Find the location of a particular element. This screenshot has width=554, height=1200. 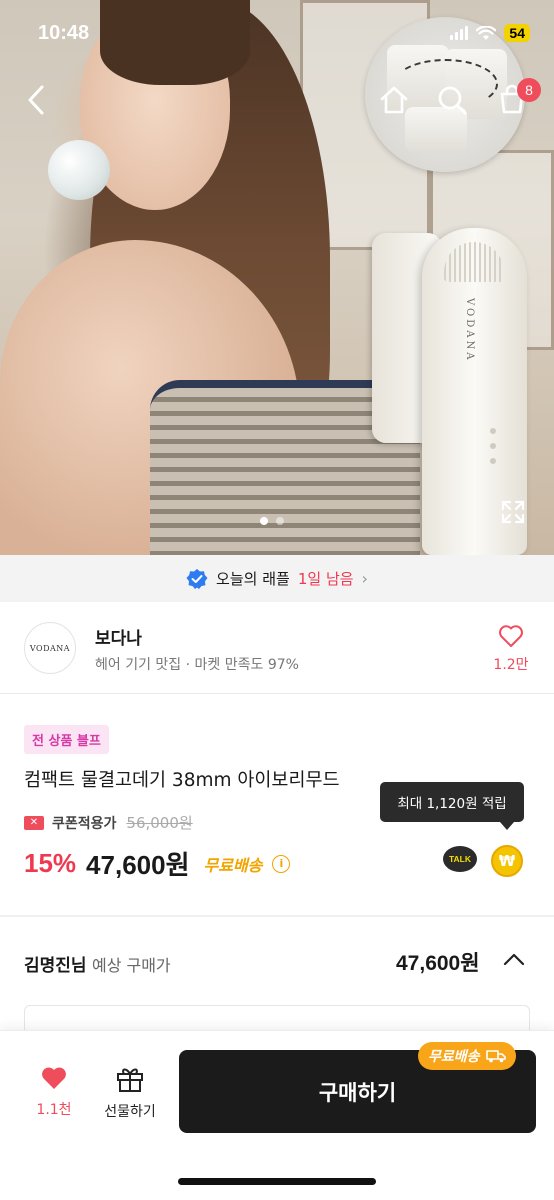

like-button: 1.1천 is located at coordinates (54, 1092).